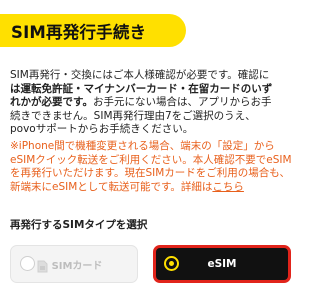 The height and width of the screenshot is (295, 320). What do you see at coordinates (51, 102) in the screenshot?
I see `intro-line-3-bold: れかが必要です。` at bounding box center [51, 102].